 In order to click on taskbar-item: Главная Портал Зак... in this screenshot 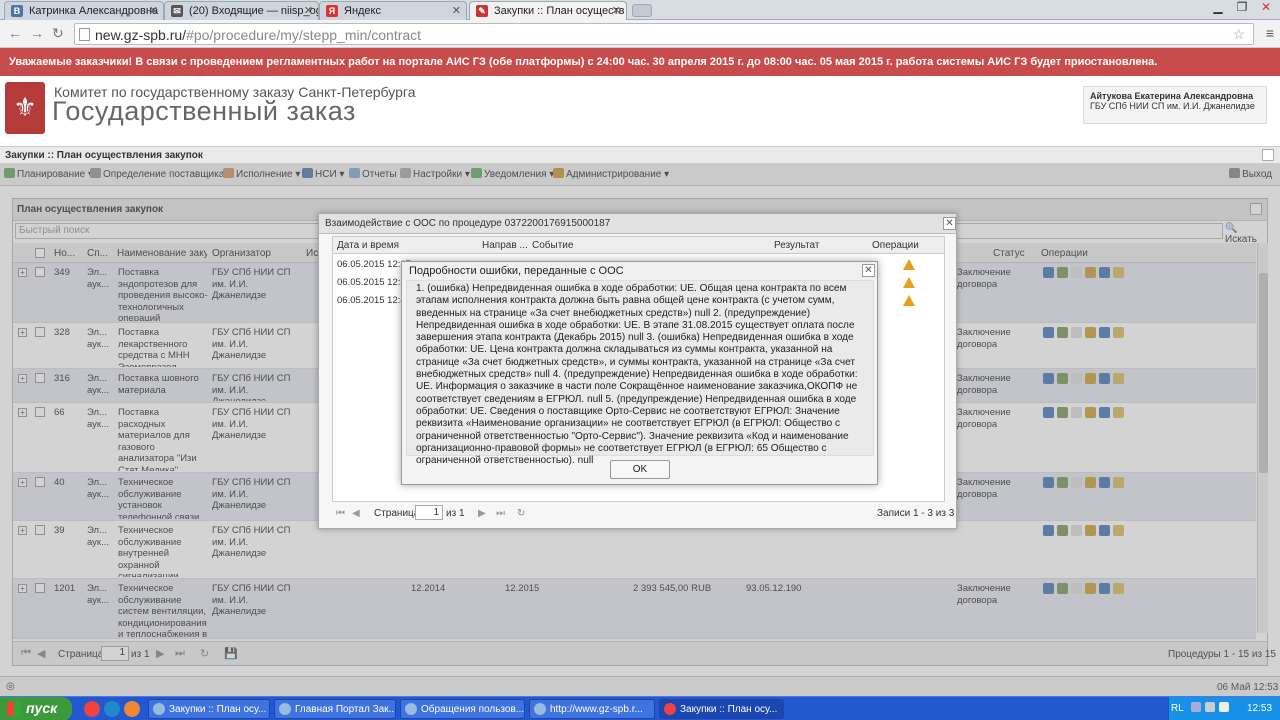, I will do `click(335, 709)`.